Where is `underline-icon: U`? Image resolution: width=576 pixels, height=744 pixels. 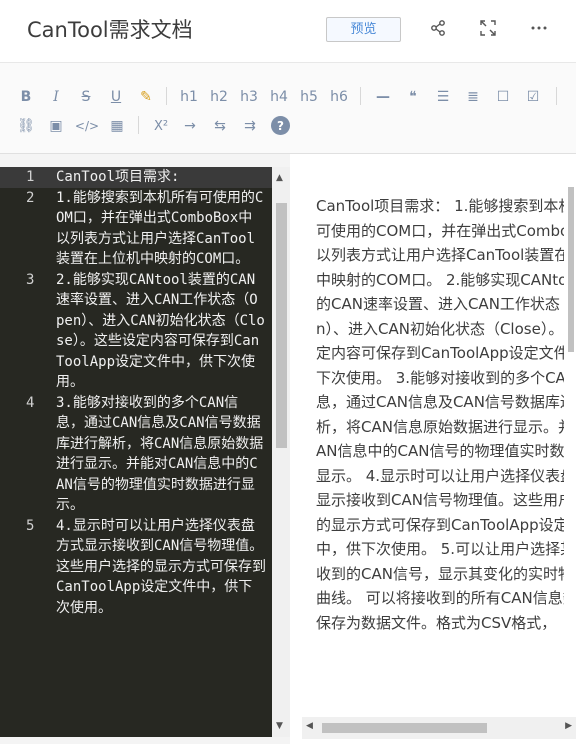 underline-icon: U is located at coordinates (116, 97).